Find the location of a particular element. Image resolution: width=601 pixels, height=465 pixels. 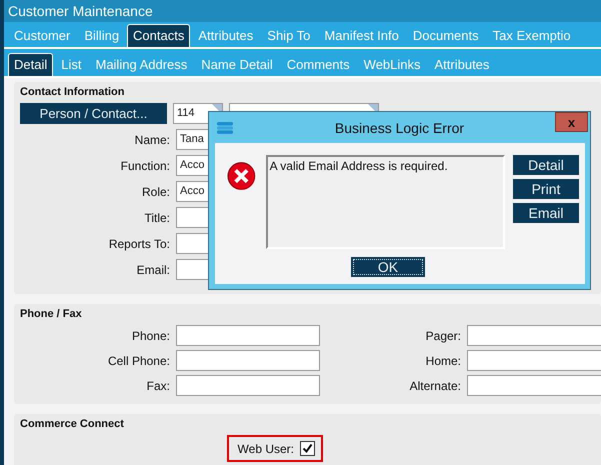

dialog-button: Detail is located at coordinates (546, 165).